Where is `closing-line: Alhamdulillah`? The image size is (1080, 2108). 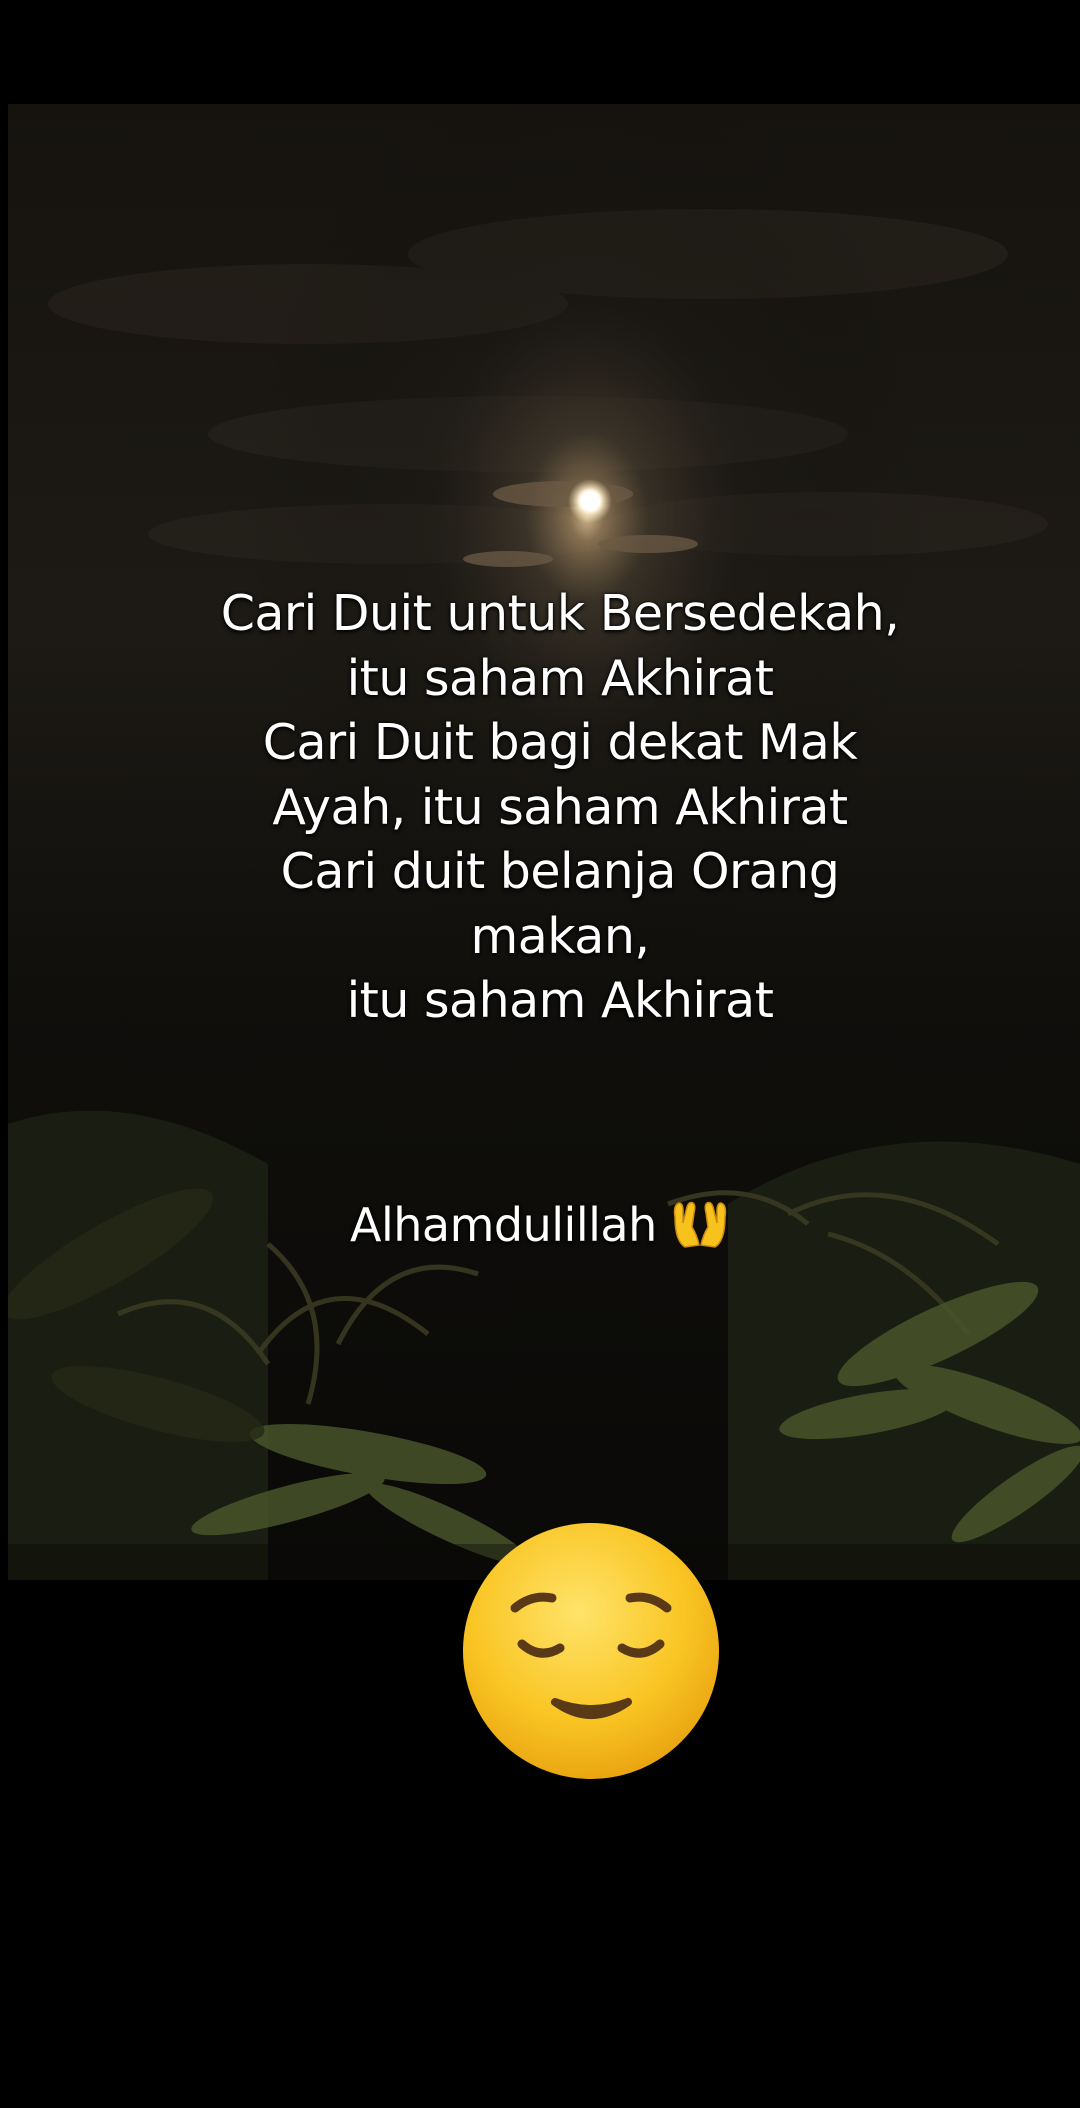
closing-line: Alhamdulillah is located at coordinates (539, 1225).